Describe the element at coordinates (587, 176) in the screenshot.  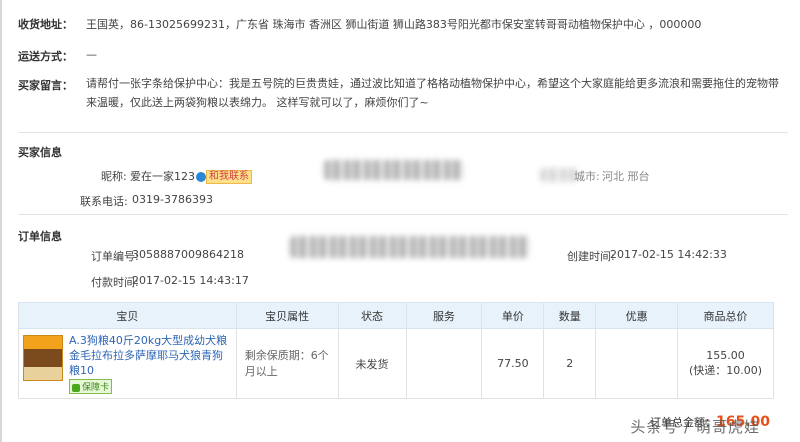
I see `city-label: 城市:` at that location.